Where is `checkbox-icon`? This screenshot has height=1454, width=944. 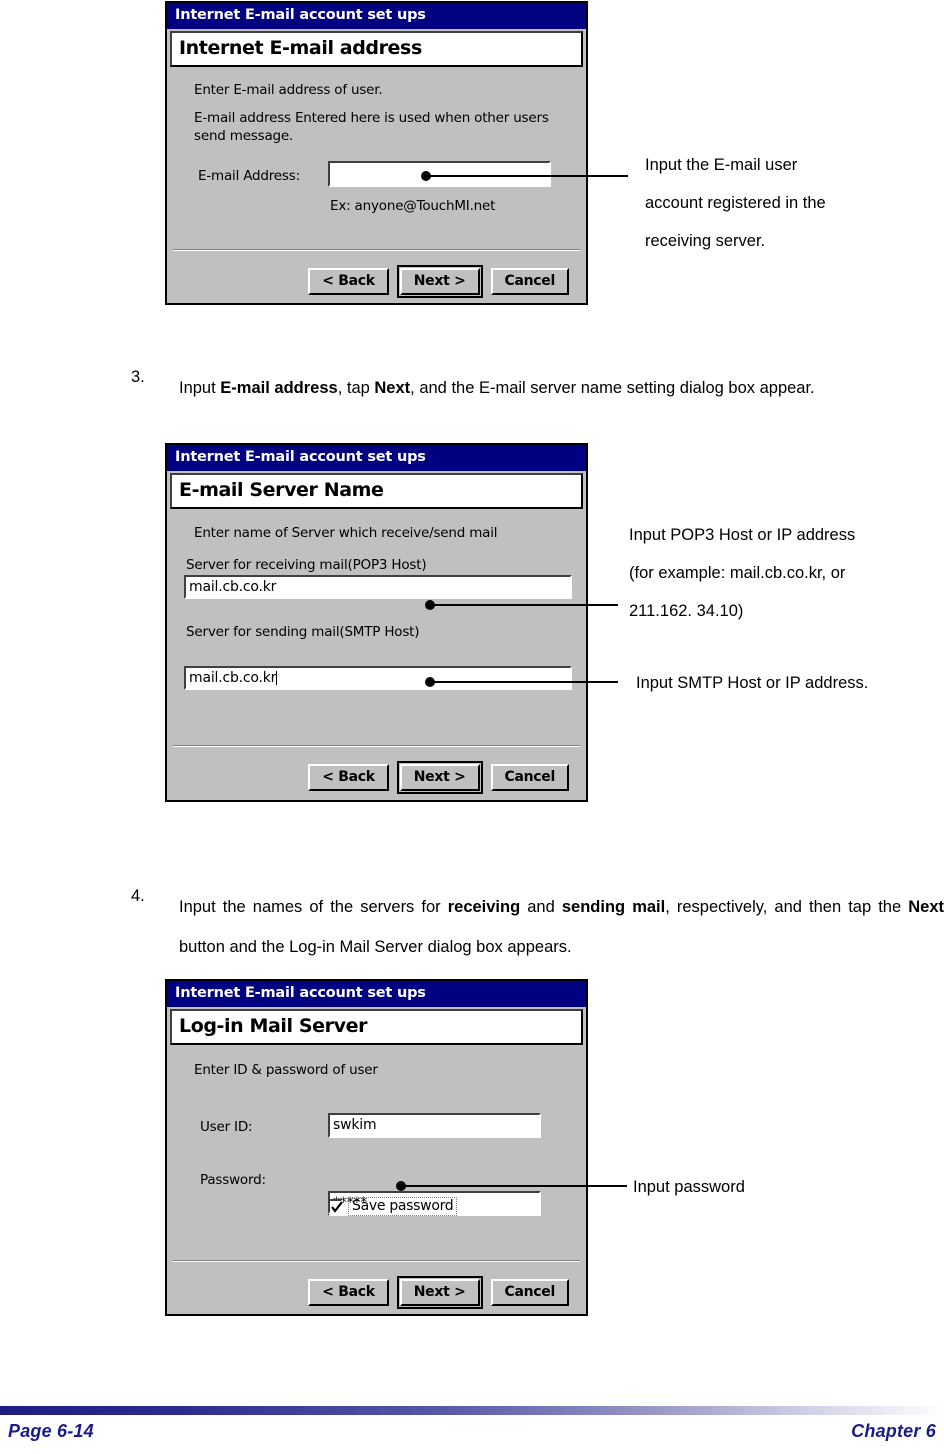 checkbox-icon is located at coordinates (335, 1206).